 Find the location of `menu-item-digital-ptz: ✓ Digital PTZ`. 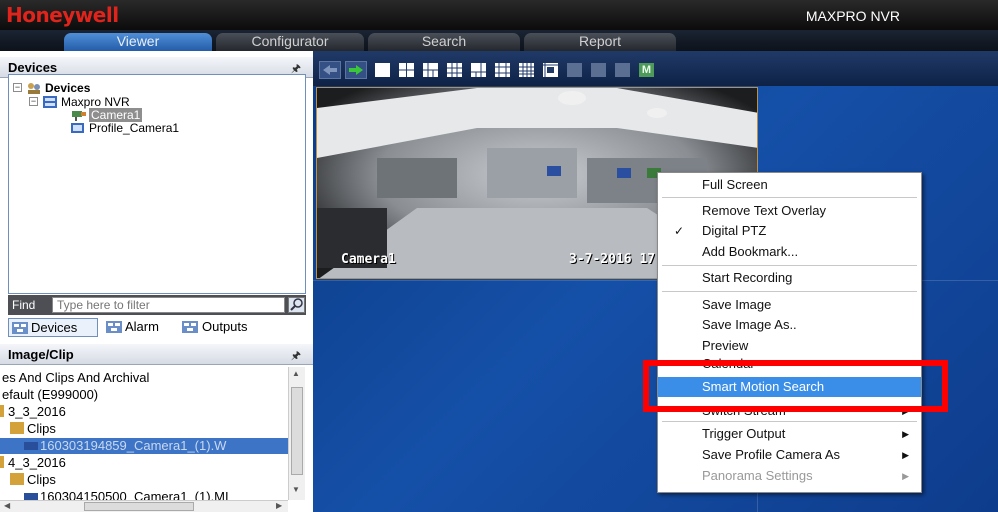

menu-item-digital-ptz: ✓ Digital PTZ is located at coordinates (789, 231).